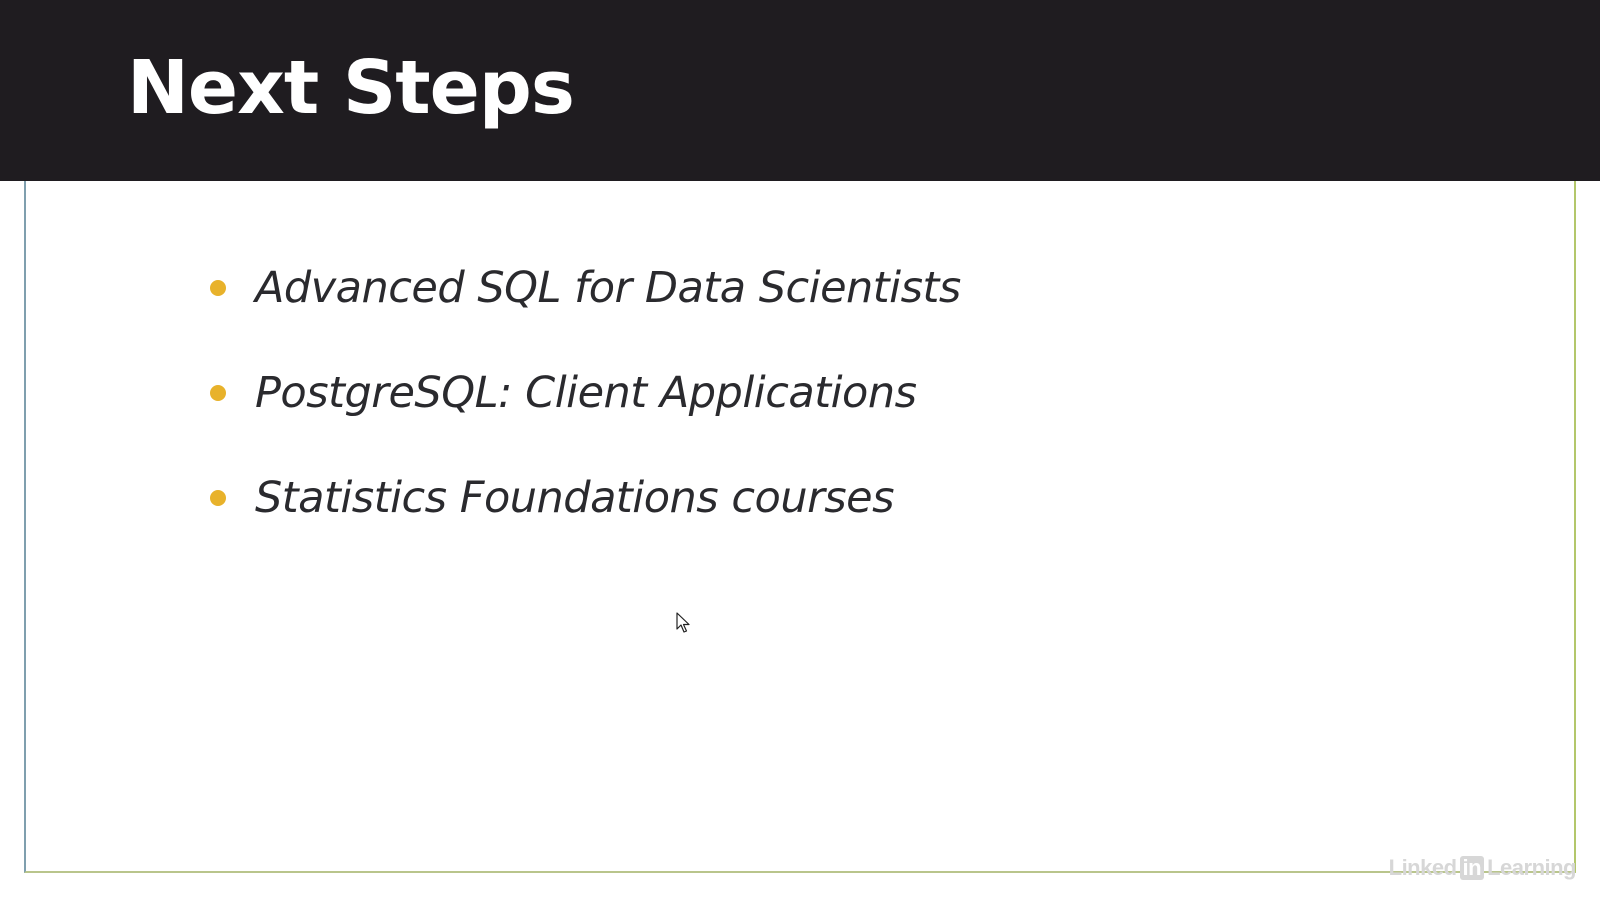  What do you see at coordinates (575, 497) in the screenshot?
I see `bullet-text: Statistics Foundations courses` at bounding box center [575, 497].